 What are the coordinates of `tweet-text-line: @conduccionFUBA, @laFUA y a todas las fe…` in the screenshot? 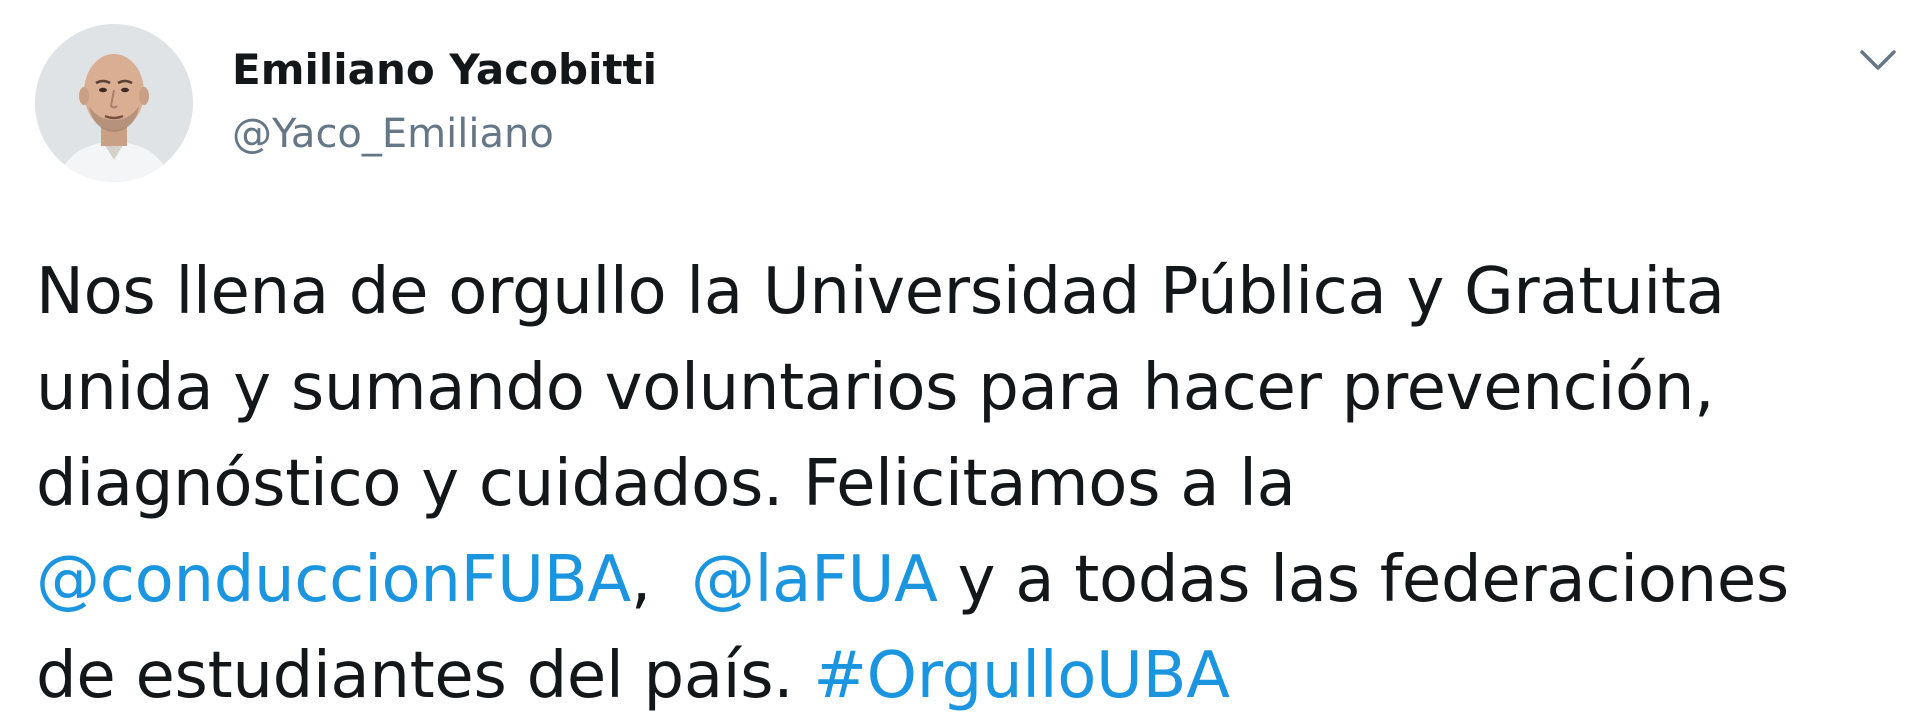 It's located at (966, 580).